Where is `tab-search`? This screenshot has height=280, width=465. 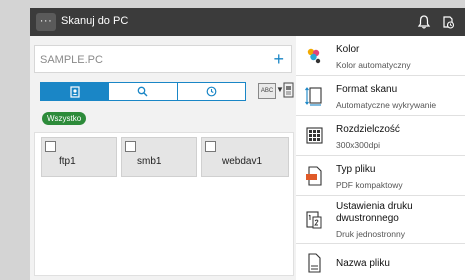 tab-search is located at coordinates (143, 91).